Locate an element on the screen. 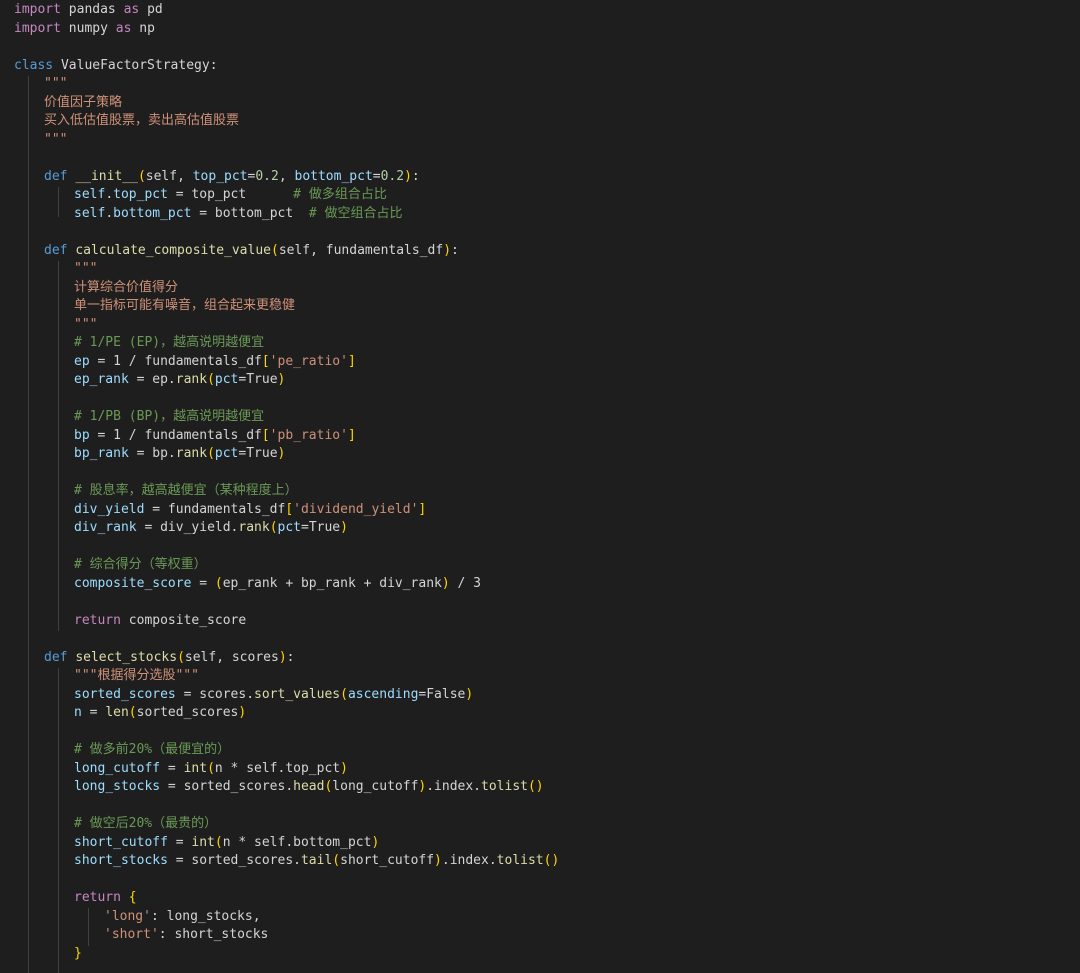 Image resolution: width=1080 pixels, height=973 pixels. code-line-36: def select_stocks(self, scores): is located at coordinates (169, 658).